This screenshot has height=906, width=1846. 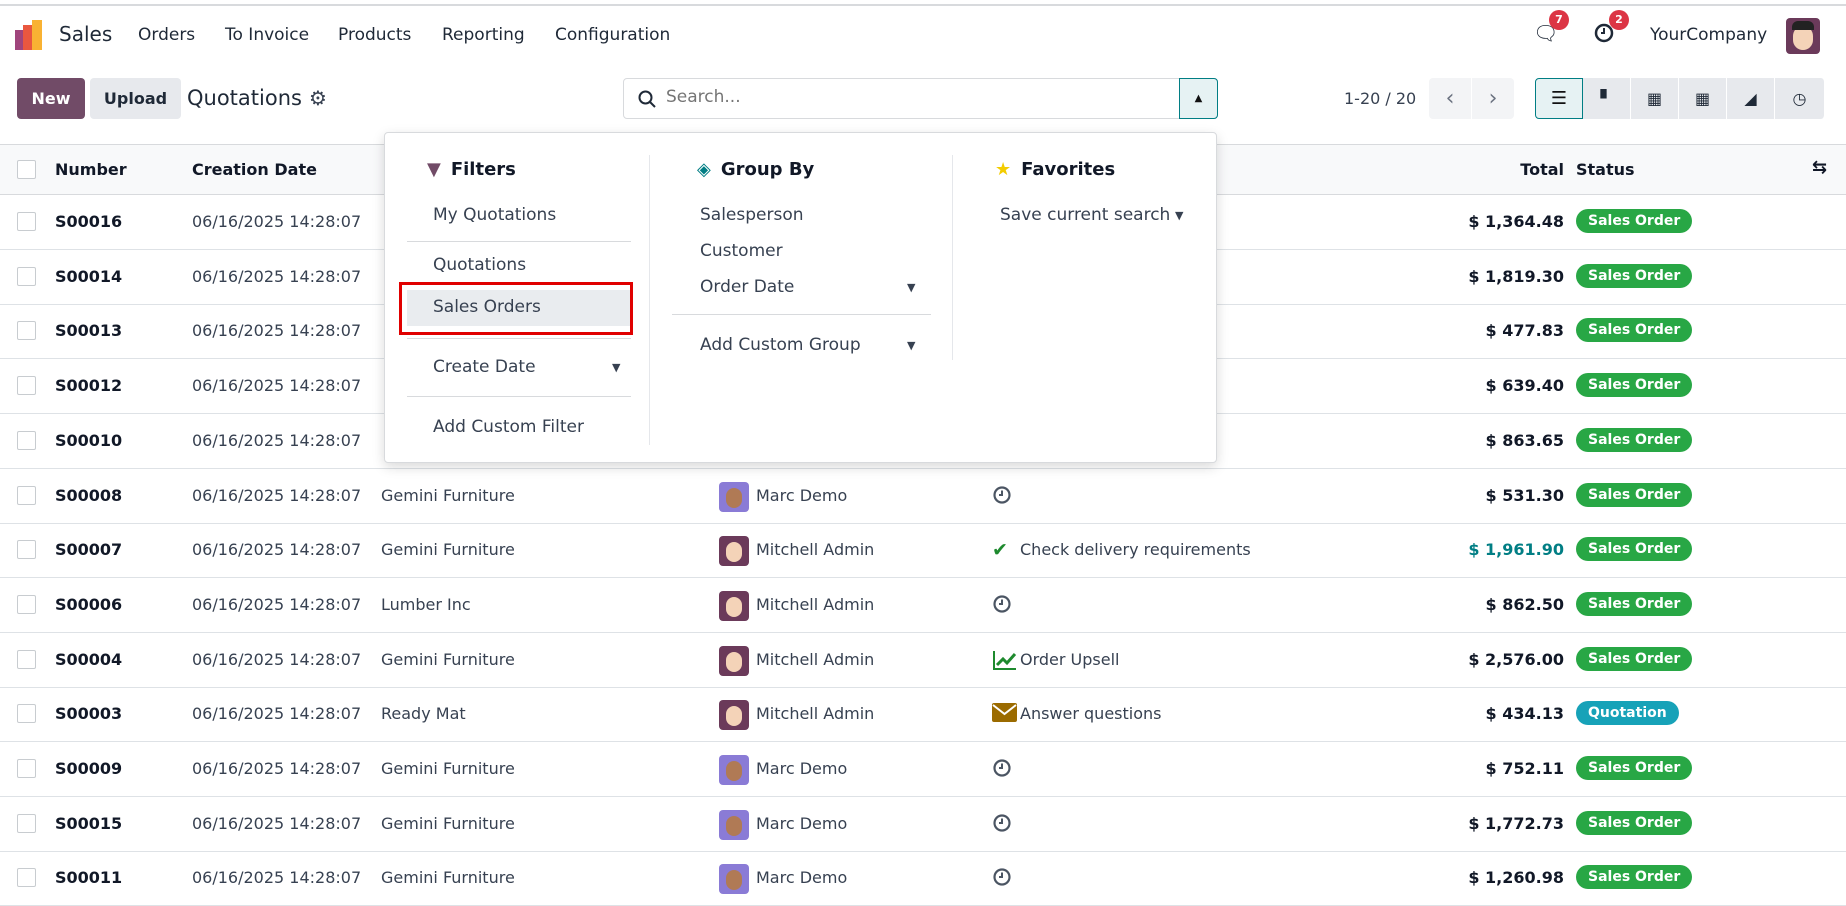 I want to click on group-add-custom: Add Custom Group, so click(x=780, y=345).